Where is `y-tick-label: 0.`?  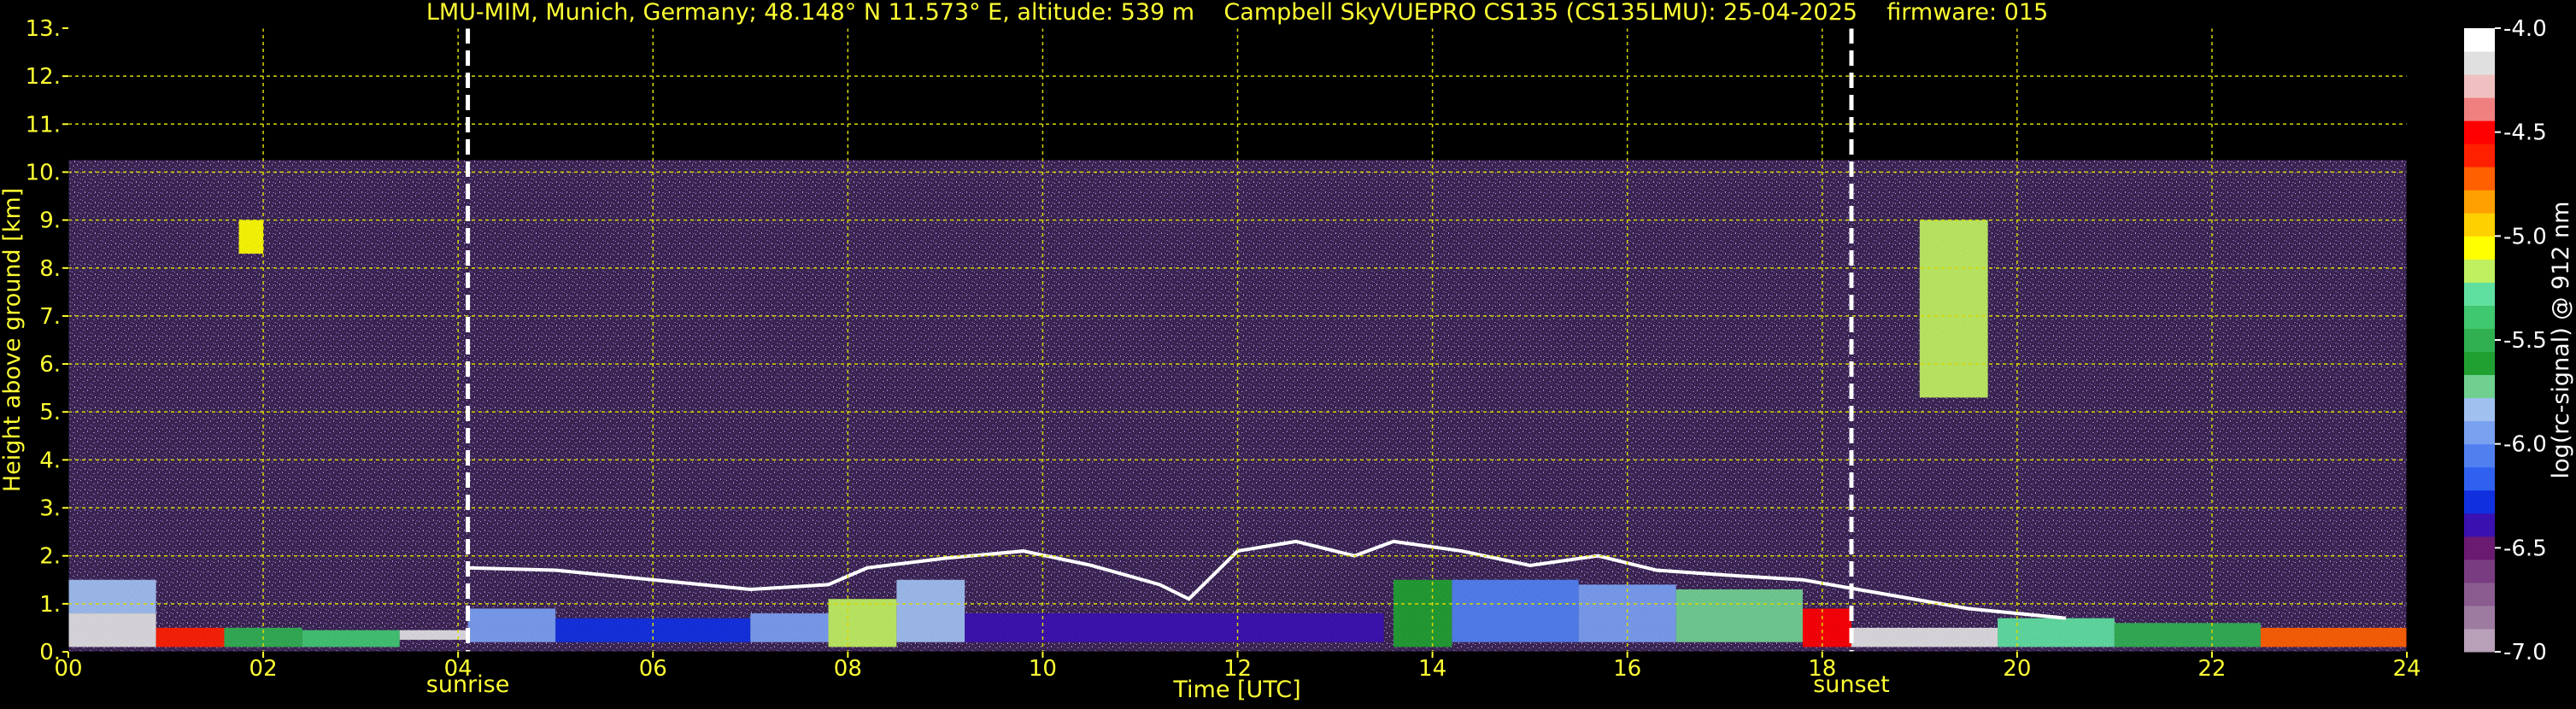
y-tick-label: 0. is located at coordinates (50, 652).